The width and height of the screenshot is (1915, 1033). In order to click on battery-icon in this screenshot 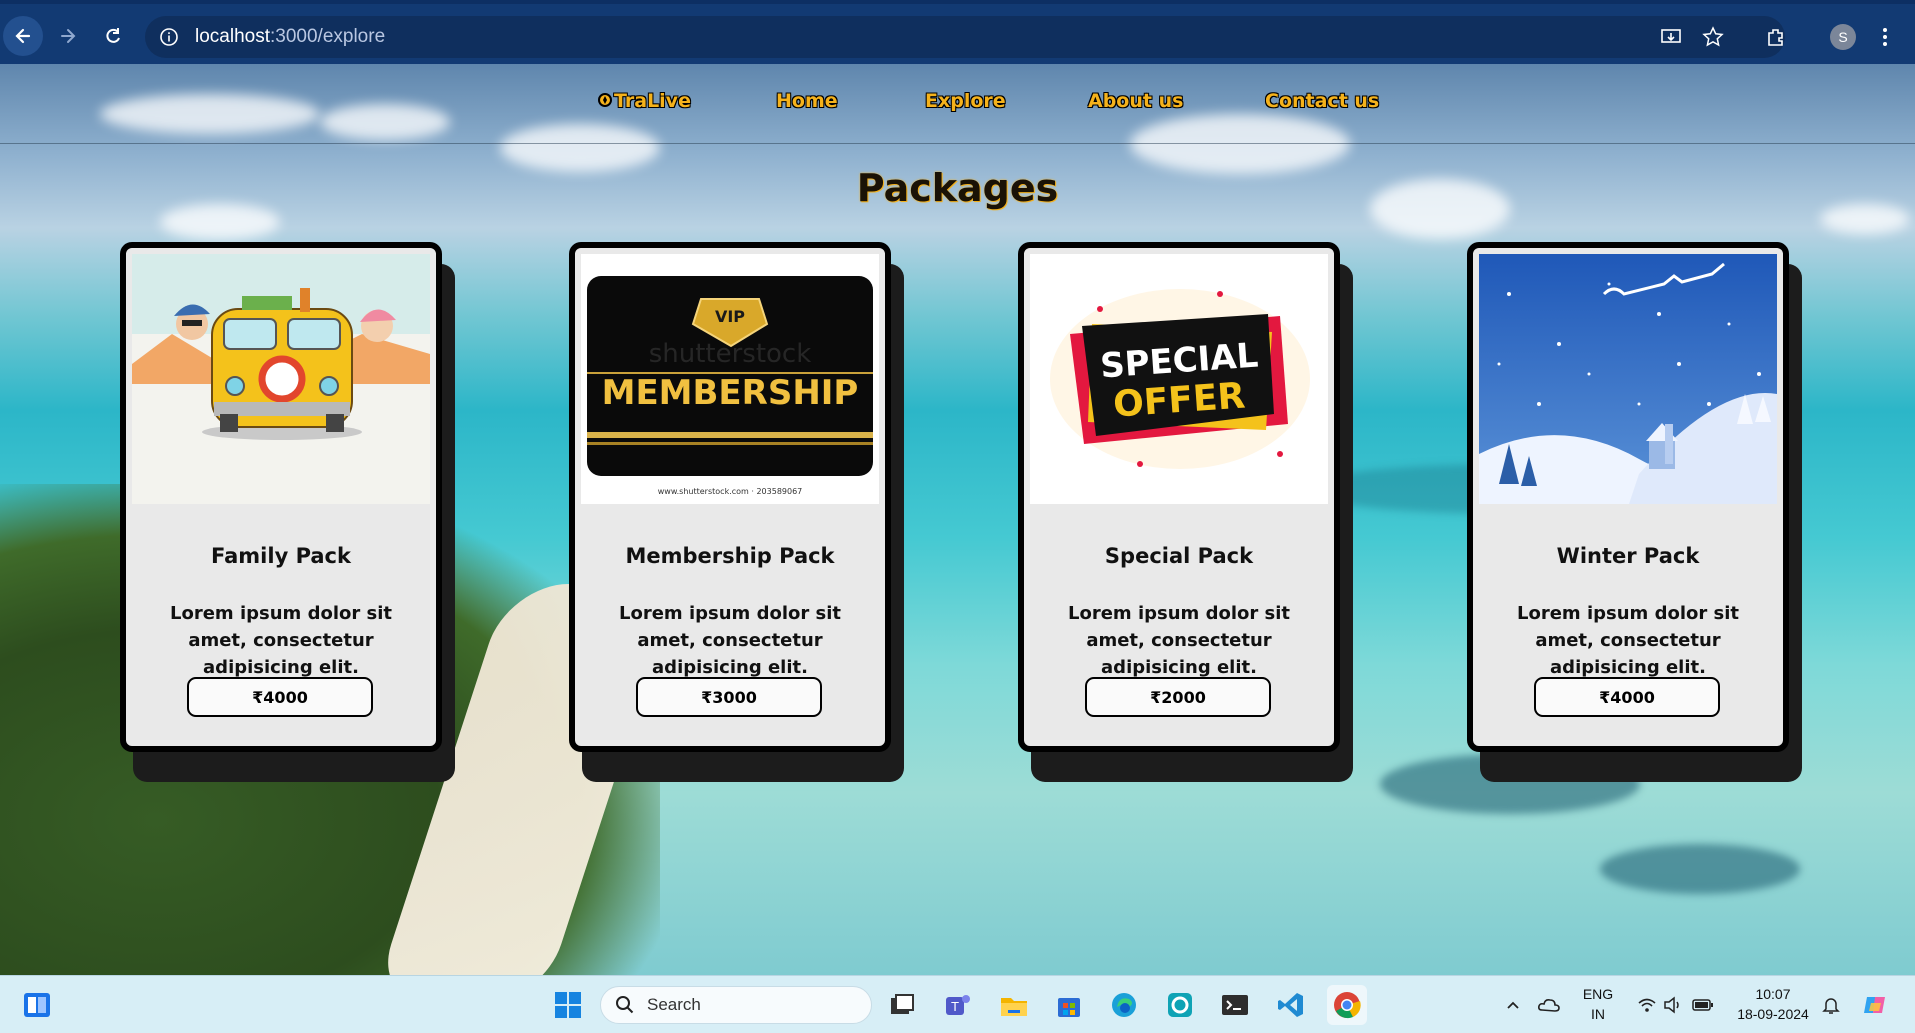, I will do `click(1703, 1005)`.